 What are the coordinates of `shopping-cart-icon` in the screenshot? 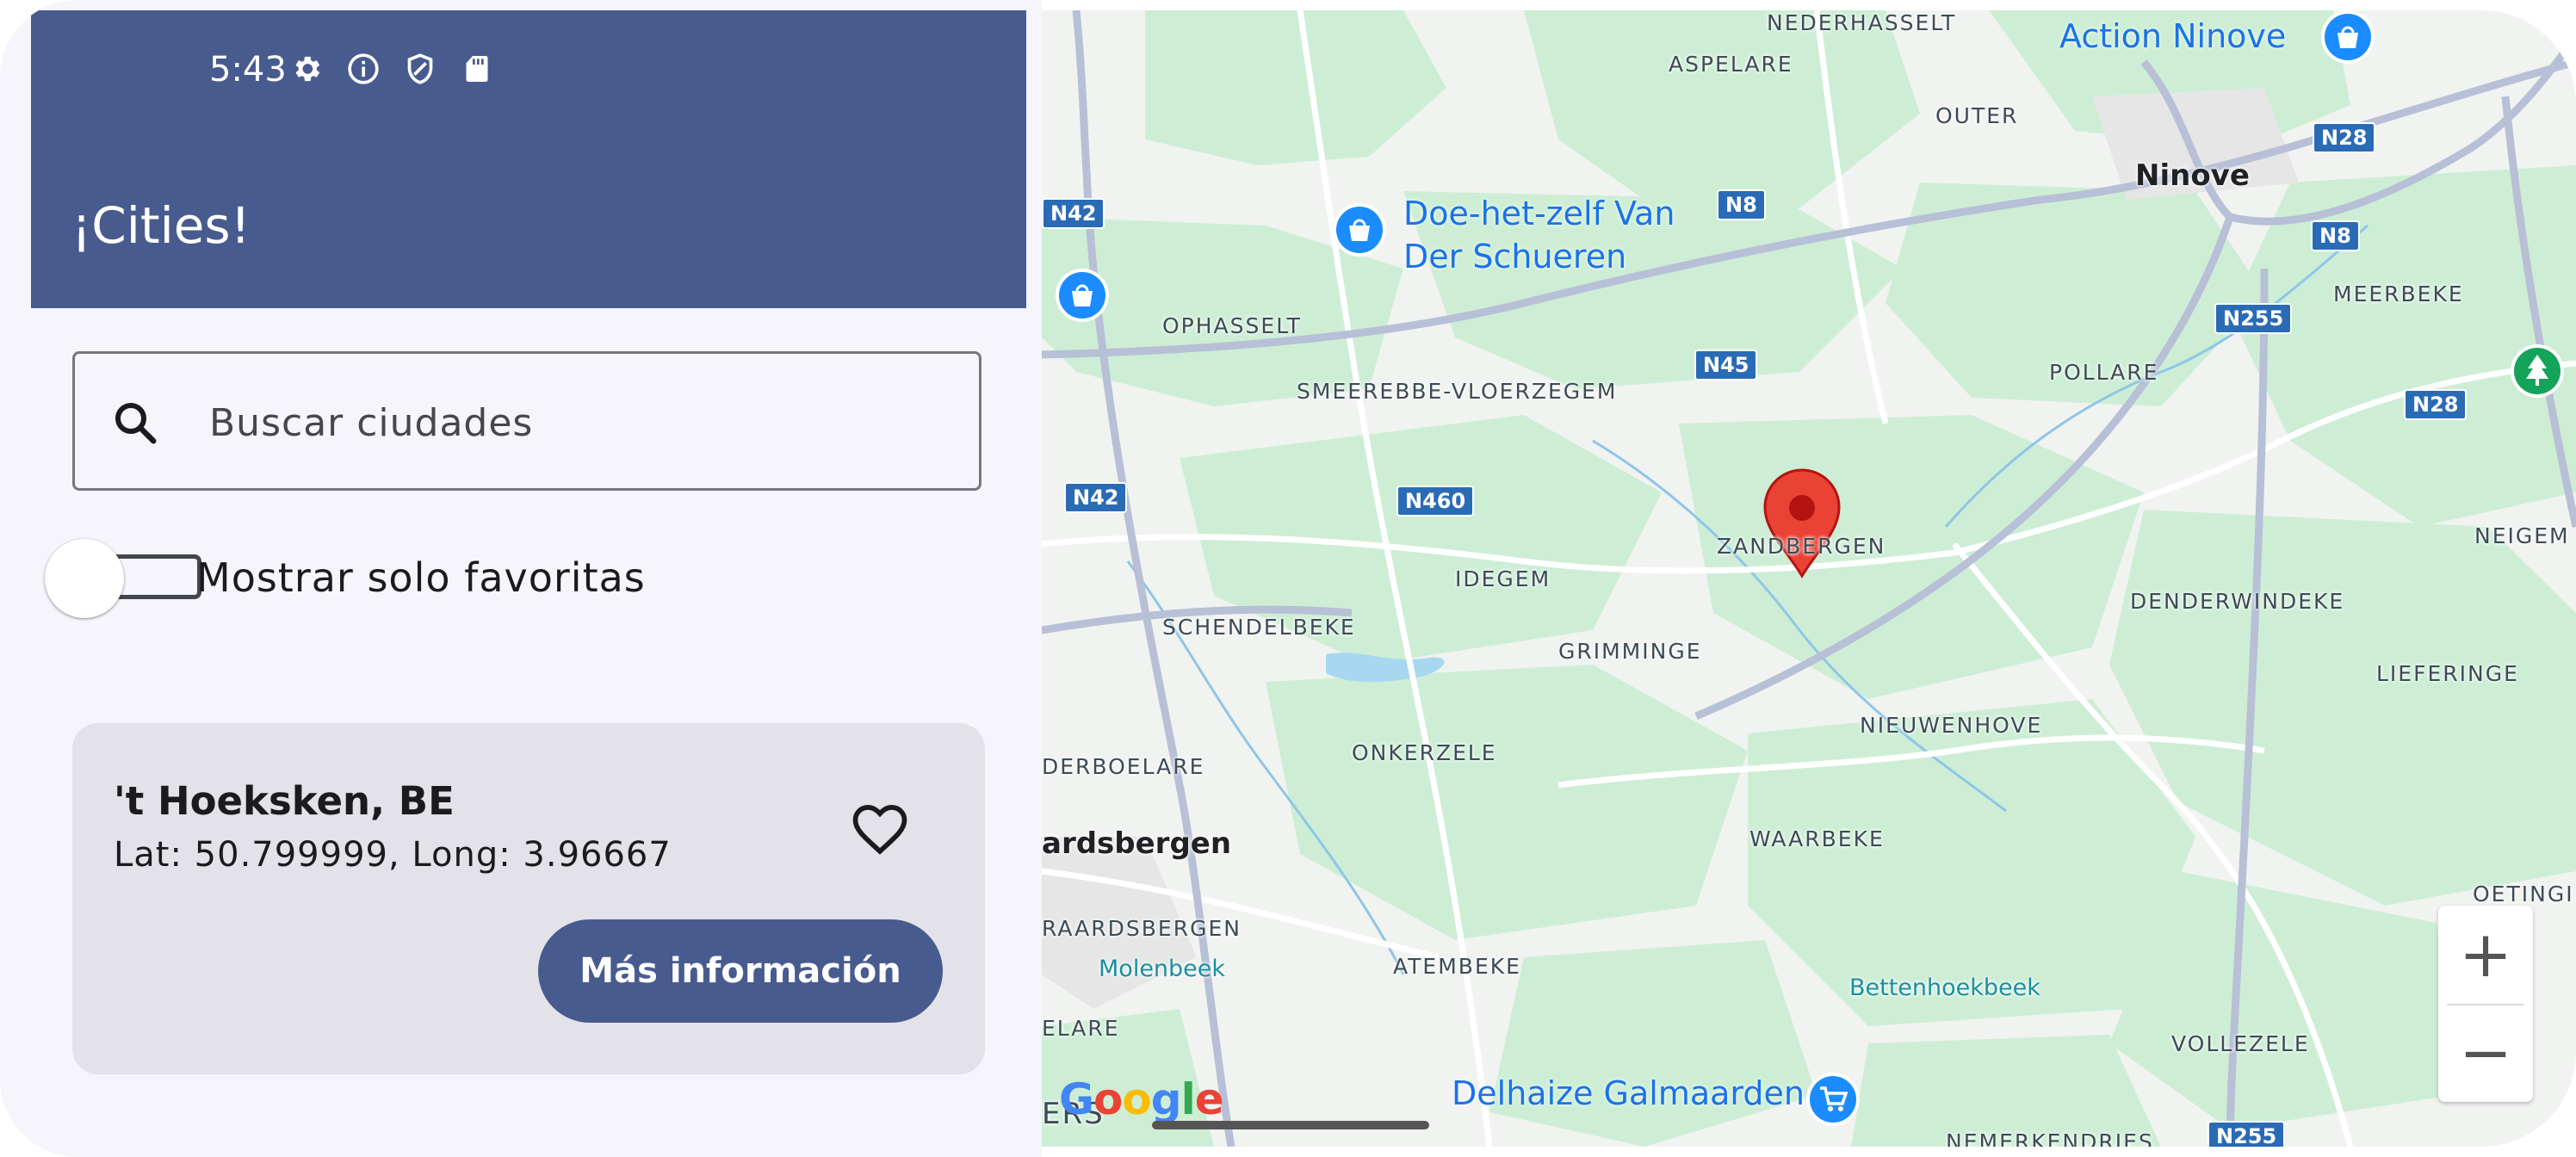 It's located at (1833, 1101).